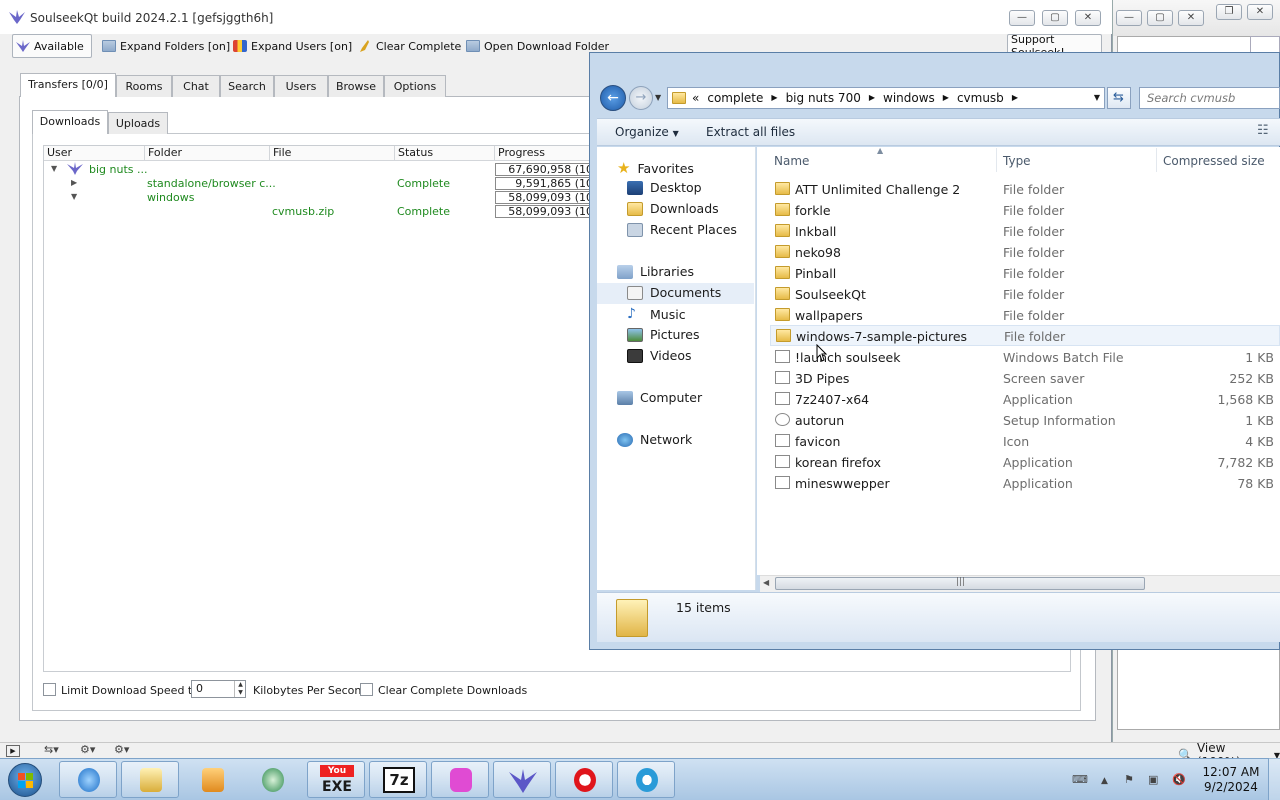  Describe the element at coordinates (207, 153) in the screenshot. I see `column-header-folder: Folder` at that location.